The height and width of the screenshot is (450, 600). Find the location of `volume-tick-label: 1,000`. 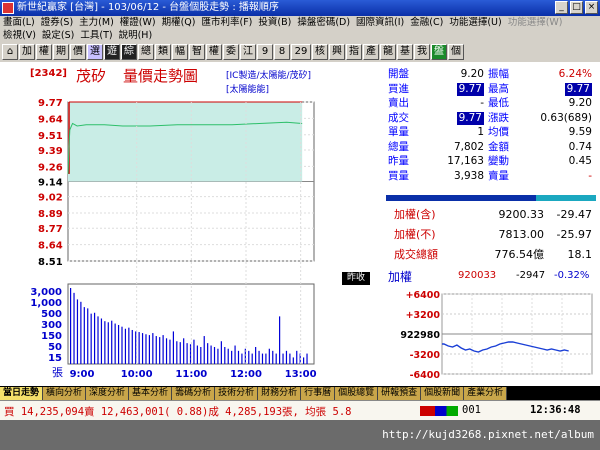

volume-tick-label: 1,000 is located at coordinates (46, 303).